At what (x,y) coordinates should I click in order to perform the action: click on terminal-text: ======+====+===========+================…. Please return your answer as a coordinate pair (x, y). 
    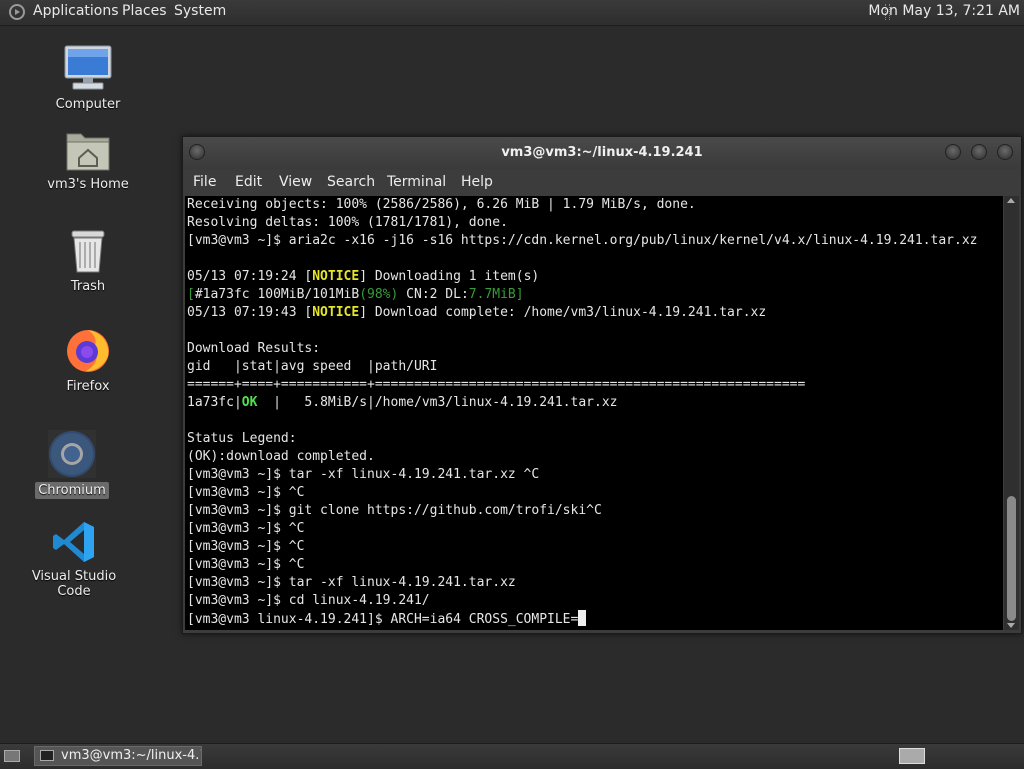
    Looking at the image, I should click on (496, 384).